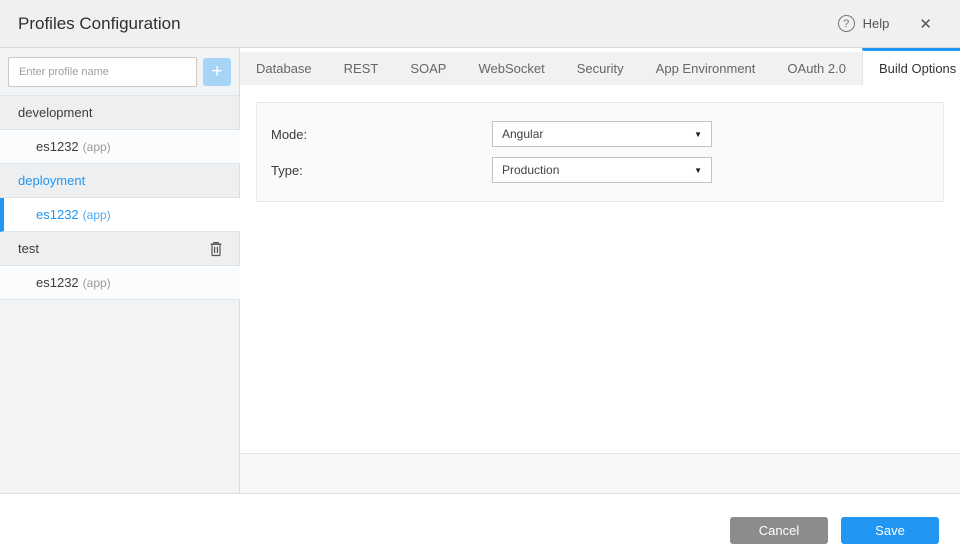  Describe the element at coordinates (217, 249) in the screenshot. I see `delete-profile-icon` at that location.